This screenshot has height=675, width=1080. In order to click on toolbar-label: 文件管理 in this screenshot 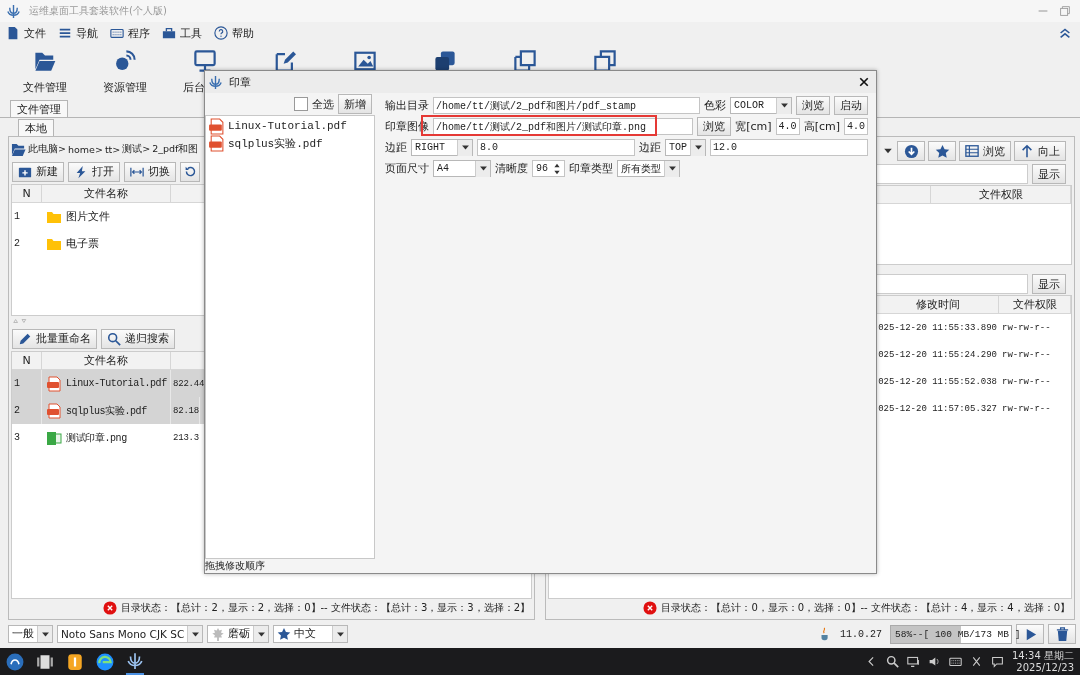, I will do `click(45, 87)`.